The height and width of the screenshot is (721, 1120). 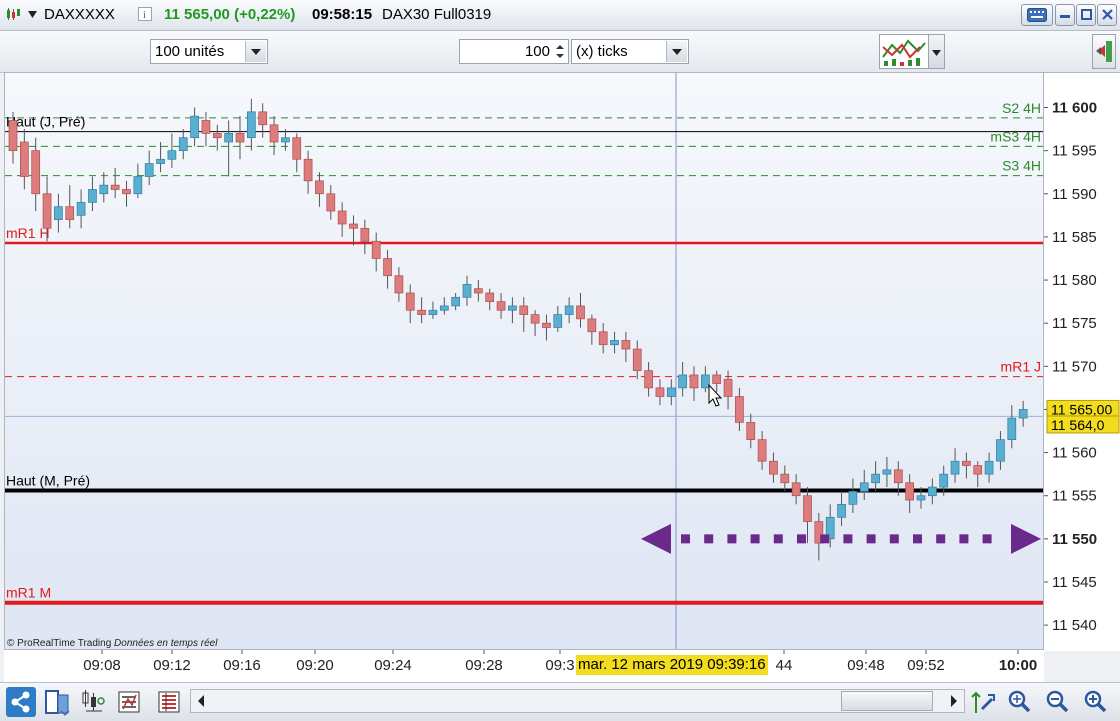 What do you see at coordinates (1057, 702) in the screenshot?
I see `zoom-out-icon` at bounding box center [1057, 702].